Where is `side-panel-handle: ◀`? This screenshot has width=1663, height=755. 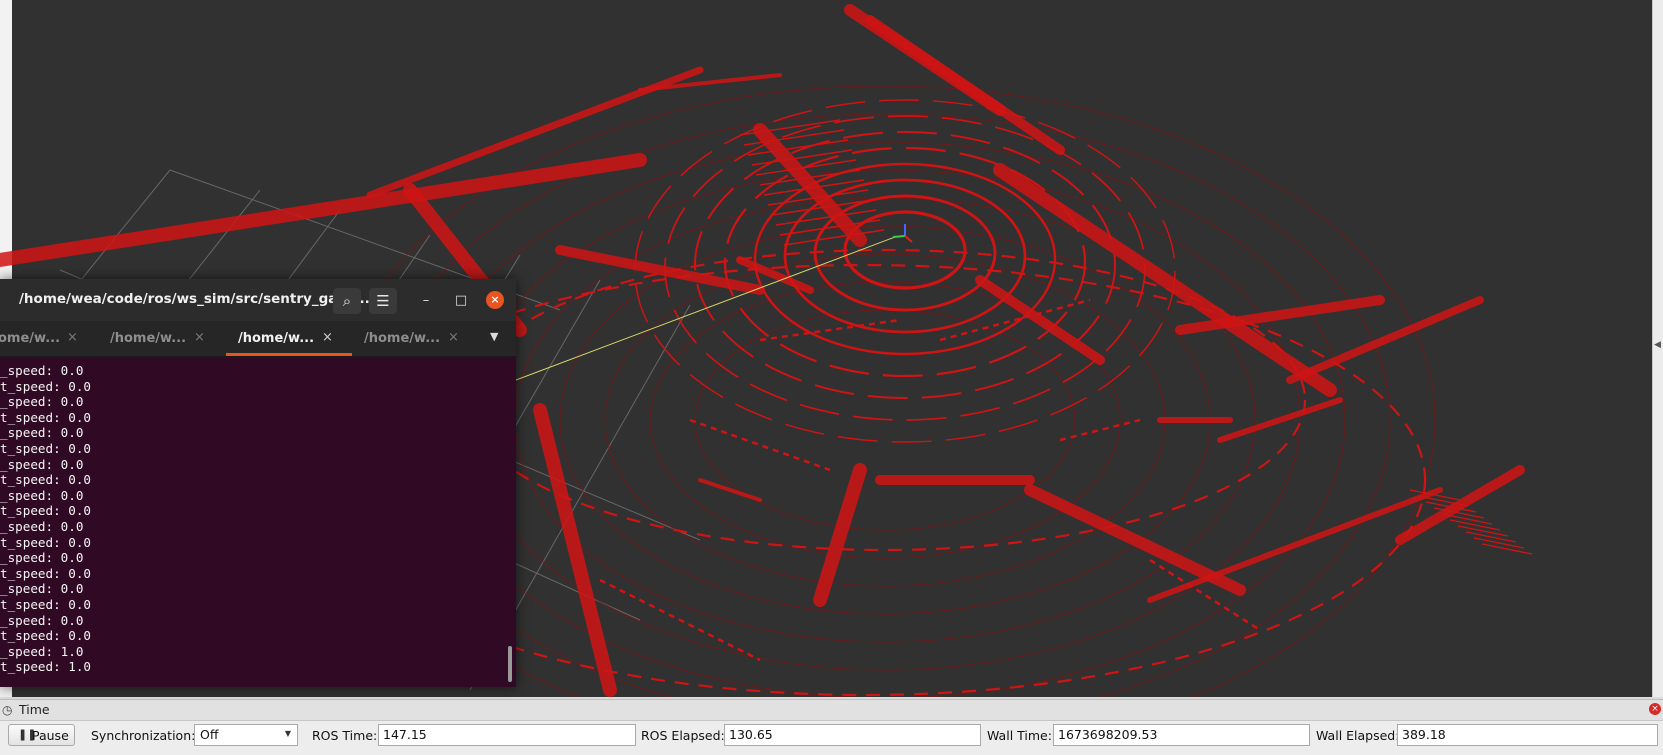
side-panel-handle: ◀ is located at coordinates (1657, 348).